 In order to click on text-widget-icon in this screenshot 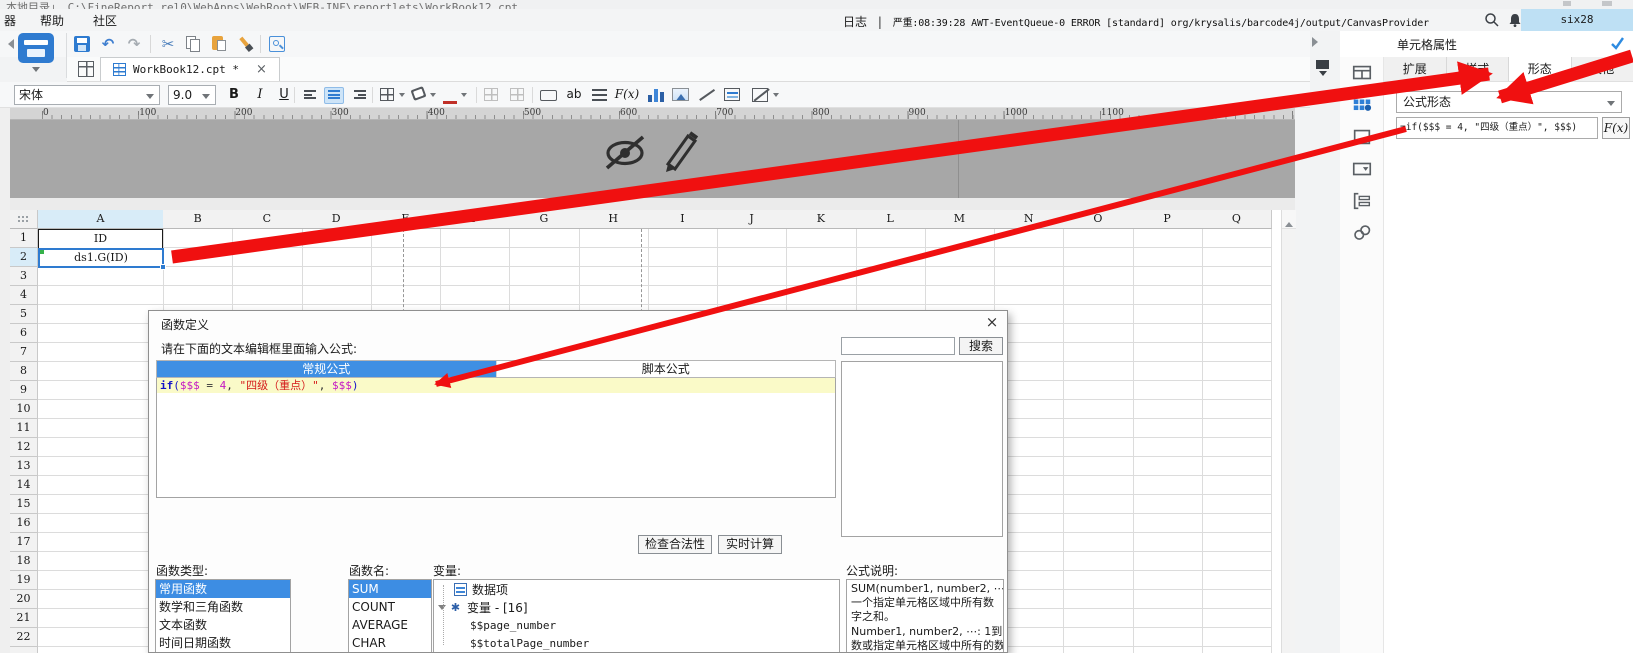, I will do `click(548, 95)`.